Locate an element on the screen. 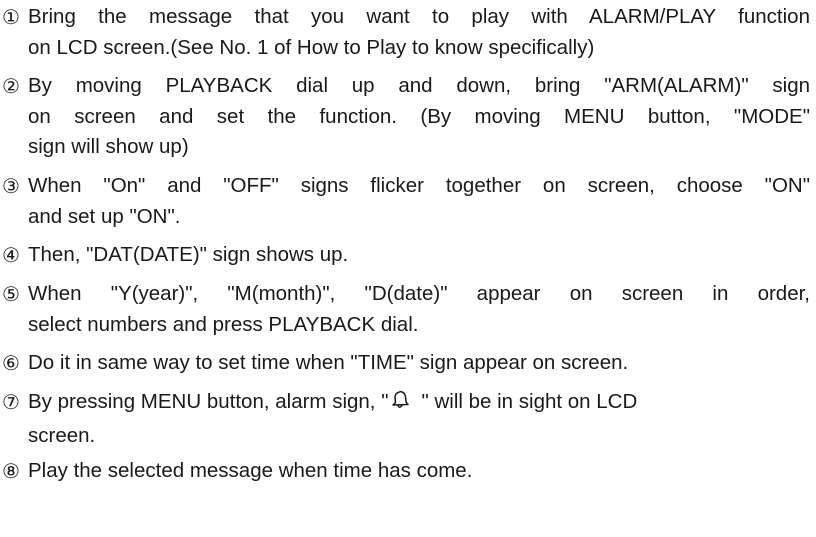 Image resolution: width=816 pixels, height=537 pixels. step-number: ② is located at coordinates (11, 86).